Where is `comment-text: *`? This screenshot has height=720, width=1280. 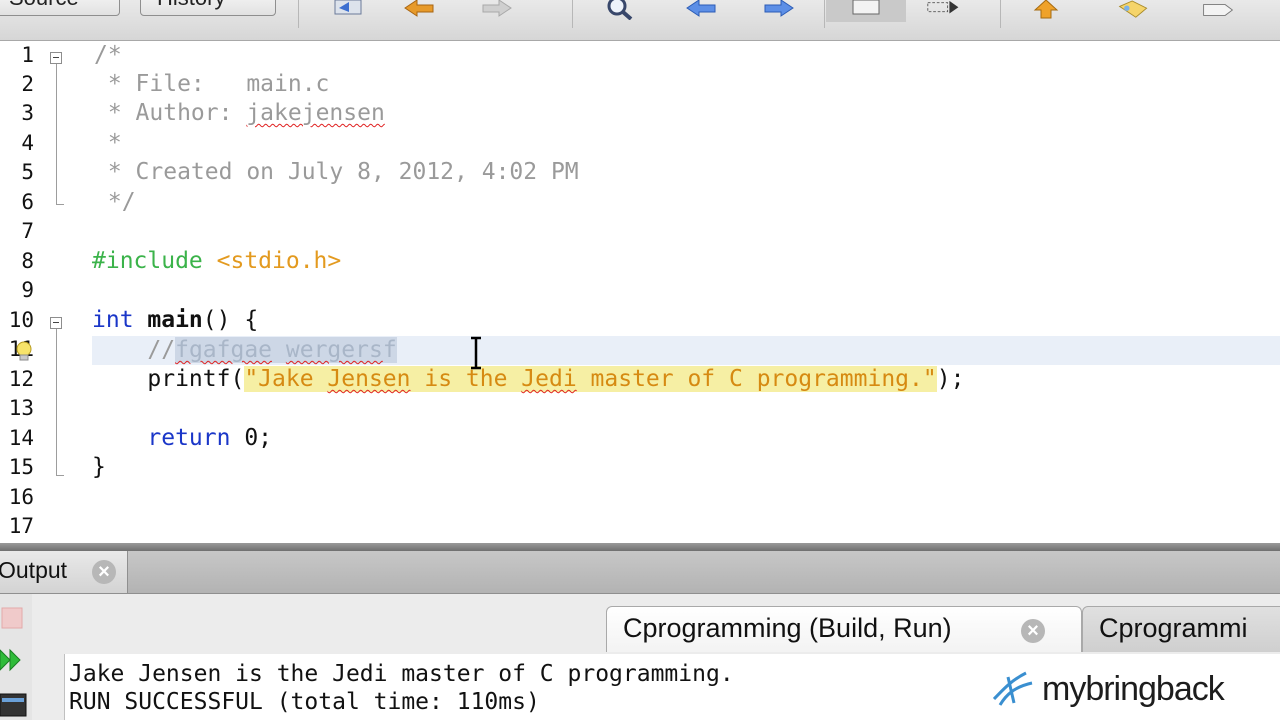
comment-text: * is located at coordinates (108, 143).